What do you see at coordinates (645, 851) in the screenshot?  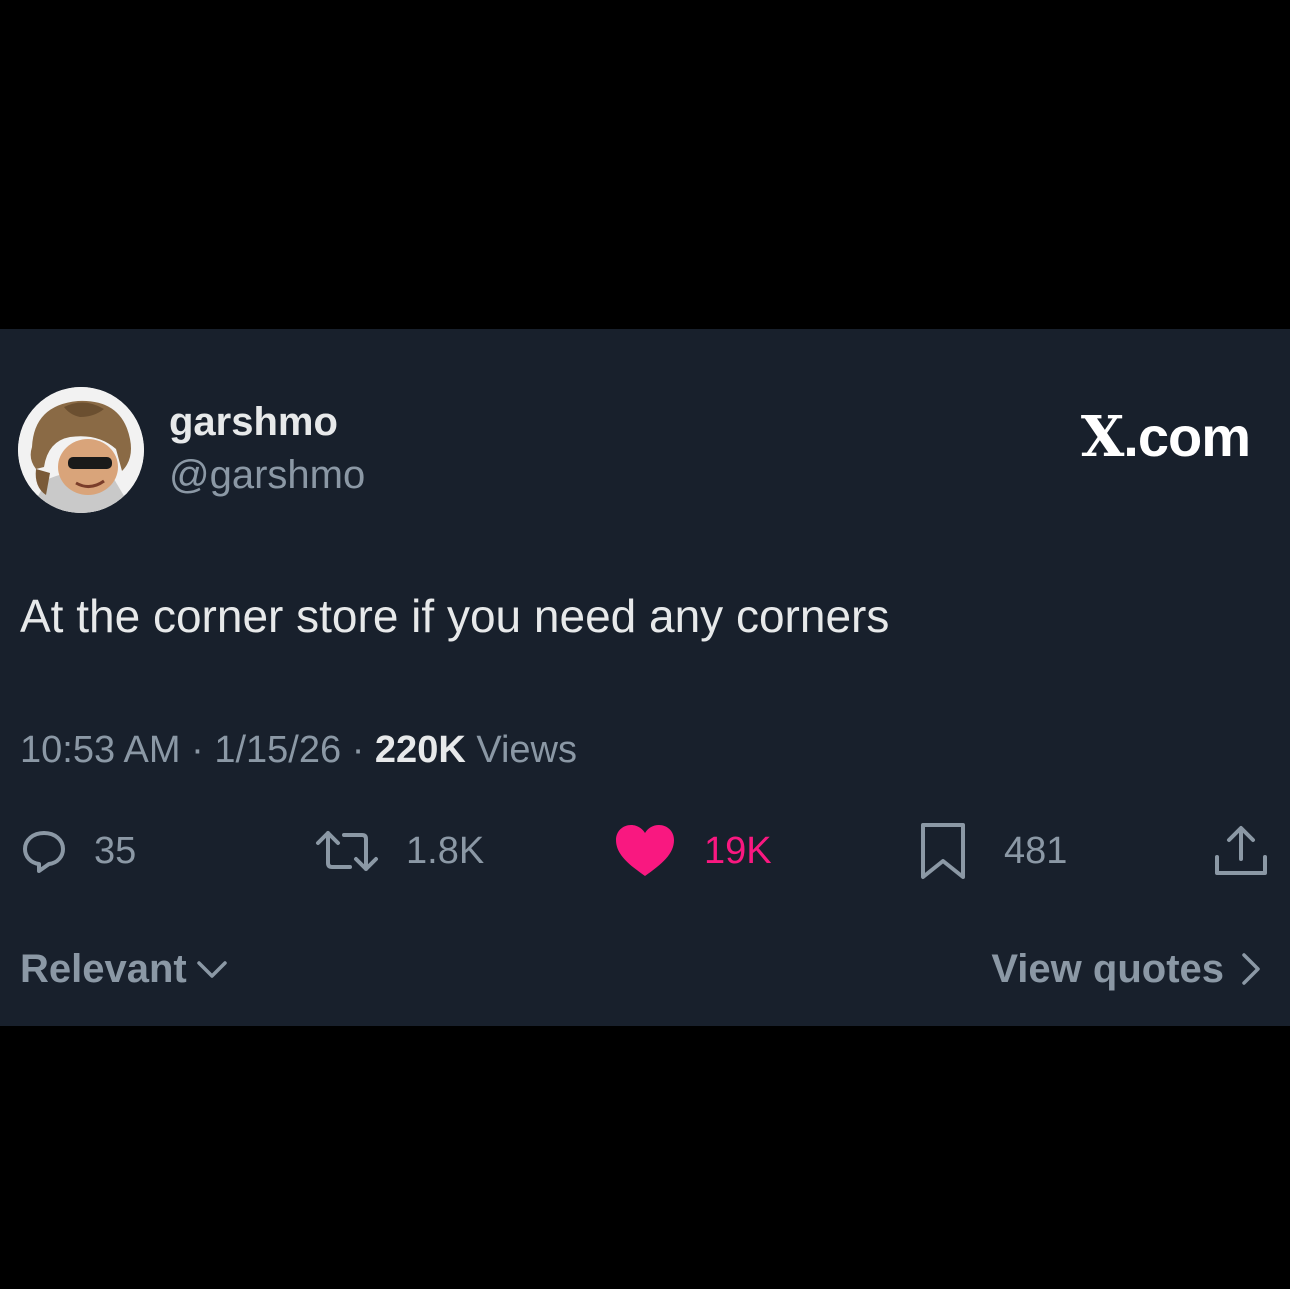 I see `heart-icon` at bounding box center [645, 851].